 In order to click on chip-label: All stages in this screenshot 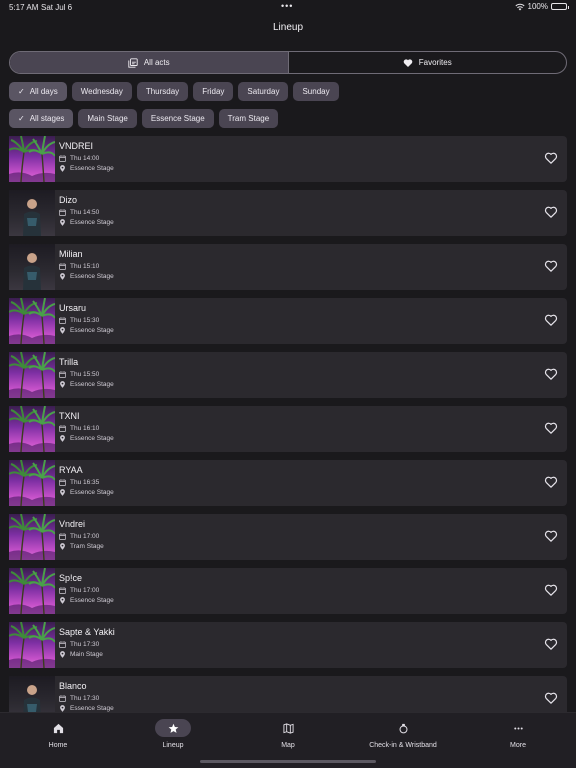, I will do `click(47, 118)`.